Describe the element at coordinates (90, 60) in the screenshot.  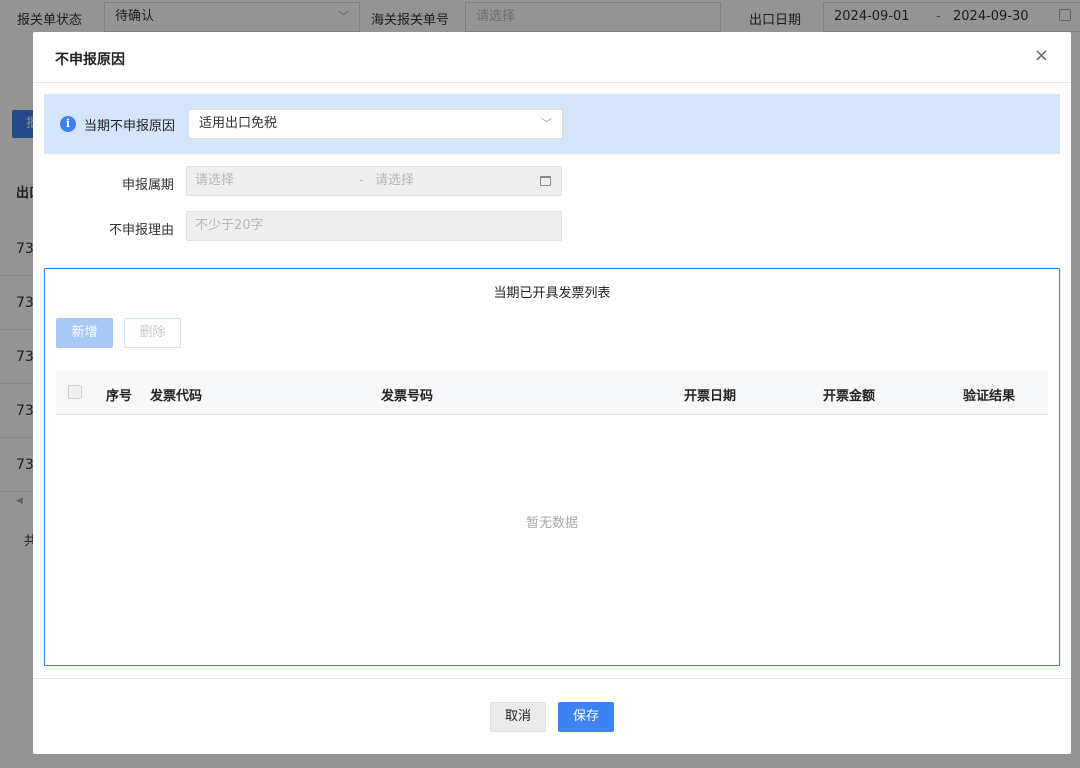
I see `dialog-title: 不申报原因` at that location.